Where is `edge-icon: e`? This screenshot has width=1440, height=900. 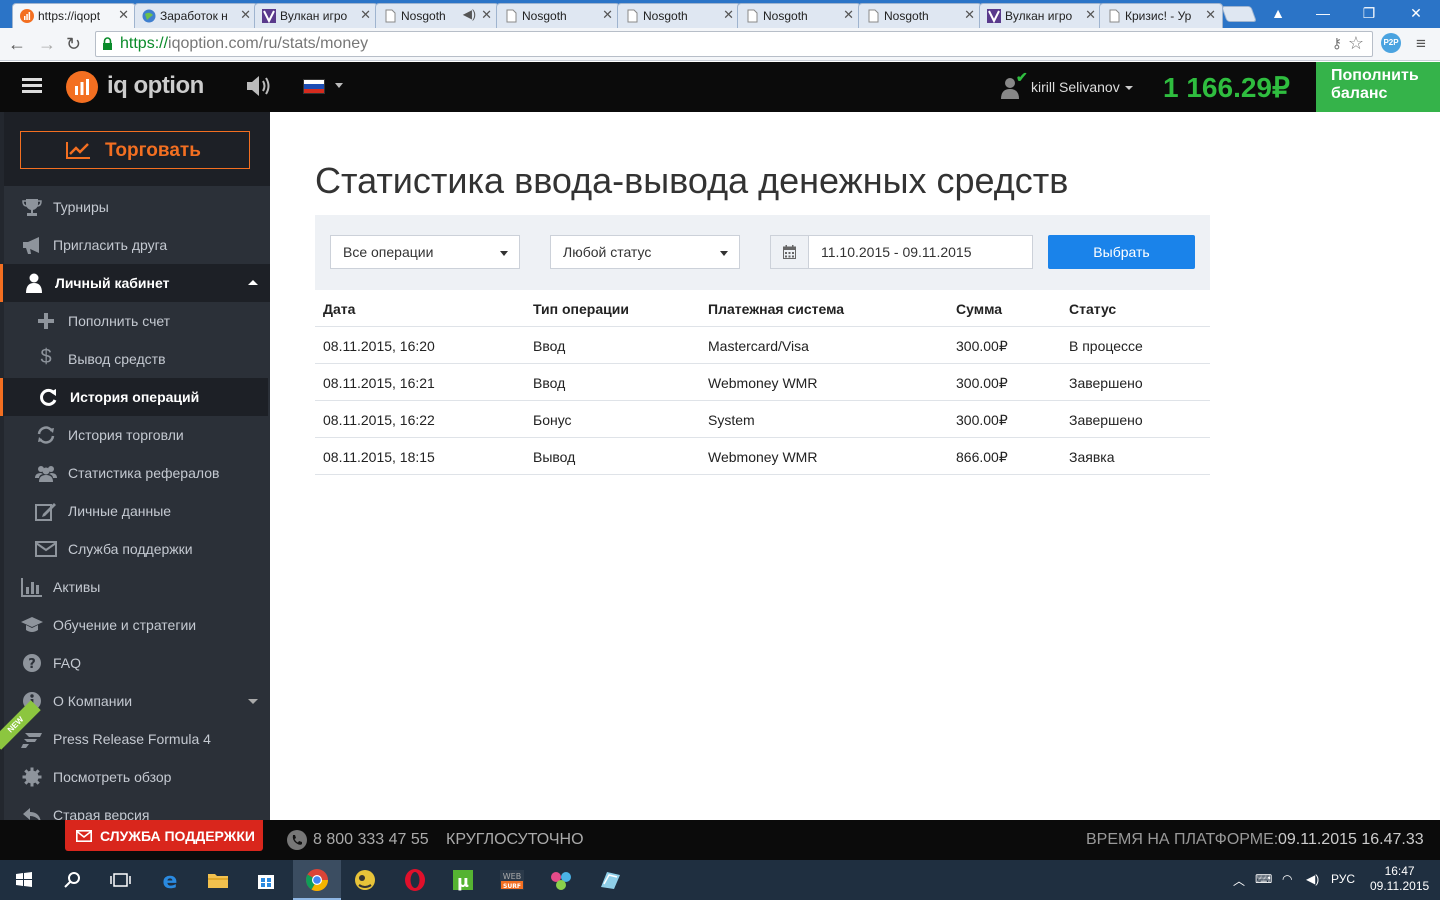
edge-icon: e is located at coordinates (170, 880).